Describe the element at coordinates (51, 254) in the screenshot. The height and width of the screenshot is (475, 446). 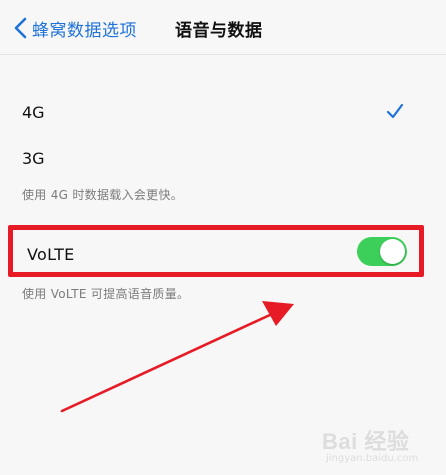
I see `volte-label: VoLTE` at that location.